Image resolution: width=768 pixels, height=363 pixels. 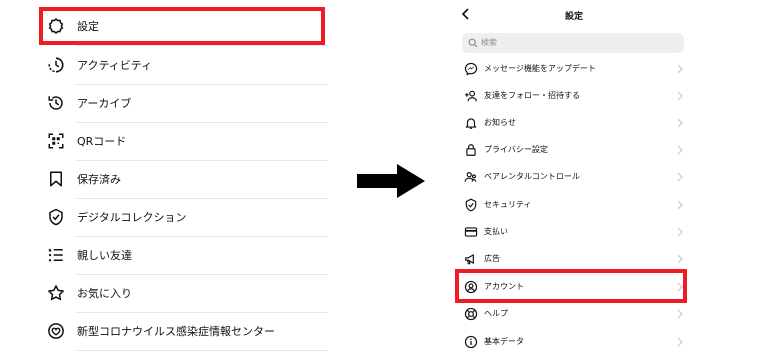 I want to click on settings-item-follow-invite: 友達をフォロー・招待する, so click(x=571, y=95).